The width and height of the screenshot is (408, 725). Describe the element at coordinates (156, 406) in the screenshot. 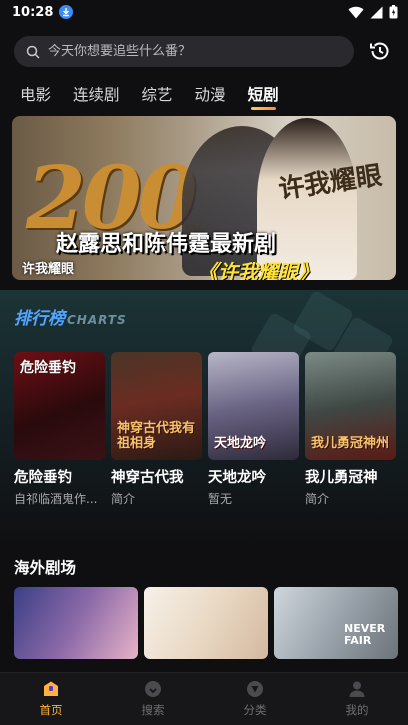

I see `chart-poster: 神穿古代我有祖相身` at that location.